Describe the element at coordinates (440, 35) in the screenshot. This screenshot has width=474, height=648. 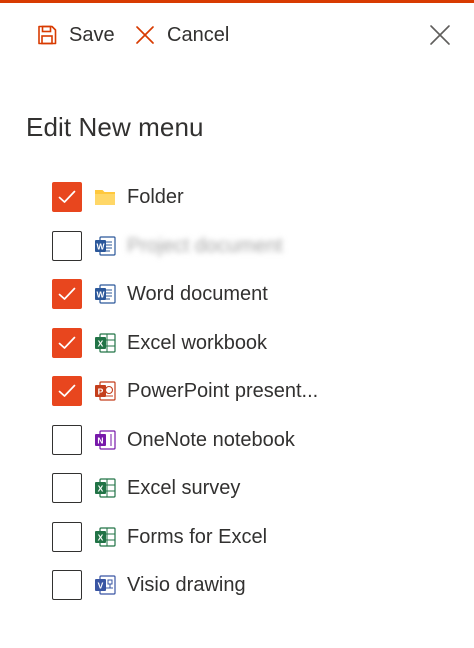
I see `close-icon` at that location.